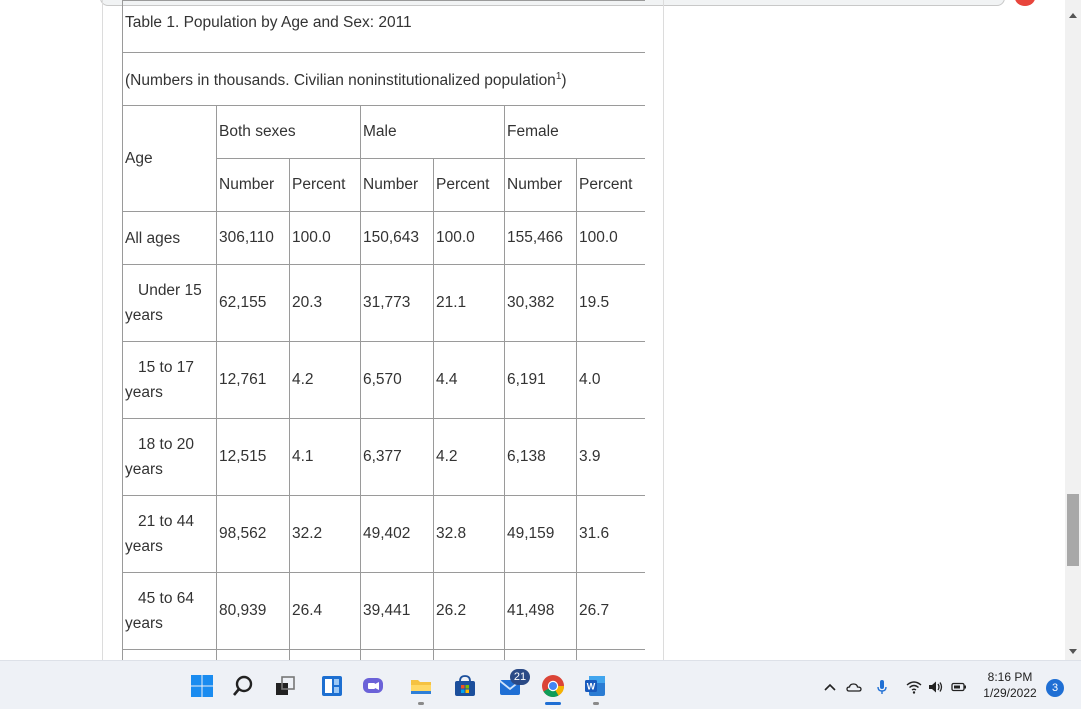 This screenshot has height=709, width=1081. I want to click on percent-cell: 26.7, so click(610, 611).